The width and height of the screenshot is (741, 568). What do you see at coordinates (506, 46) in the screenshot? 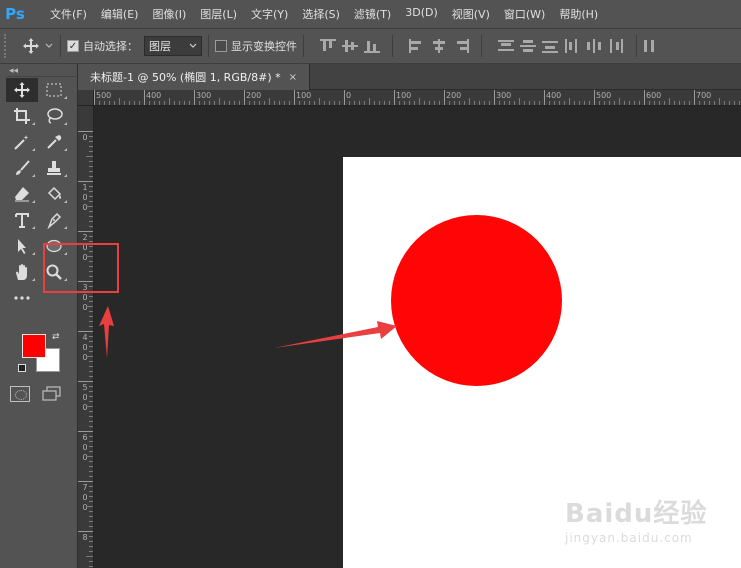
I see `distribute-top-icon` at bounding box center [506, 46].